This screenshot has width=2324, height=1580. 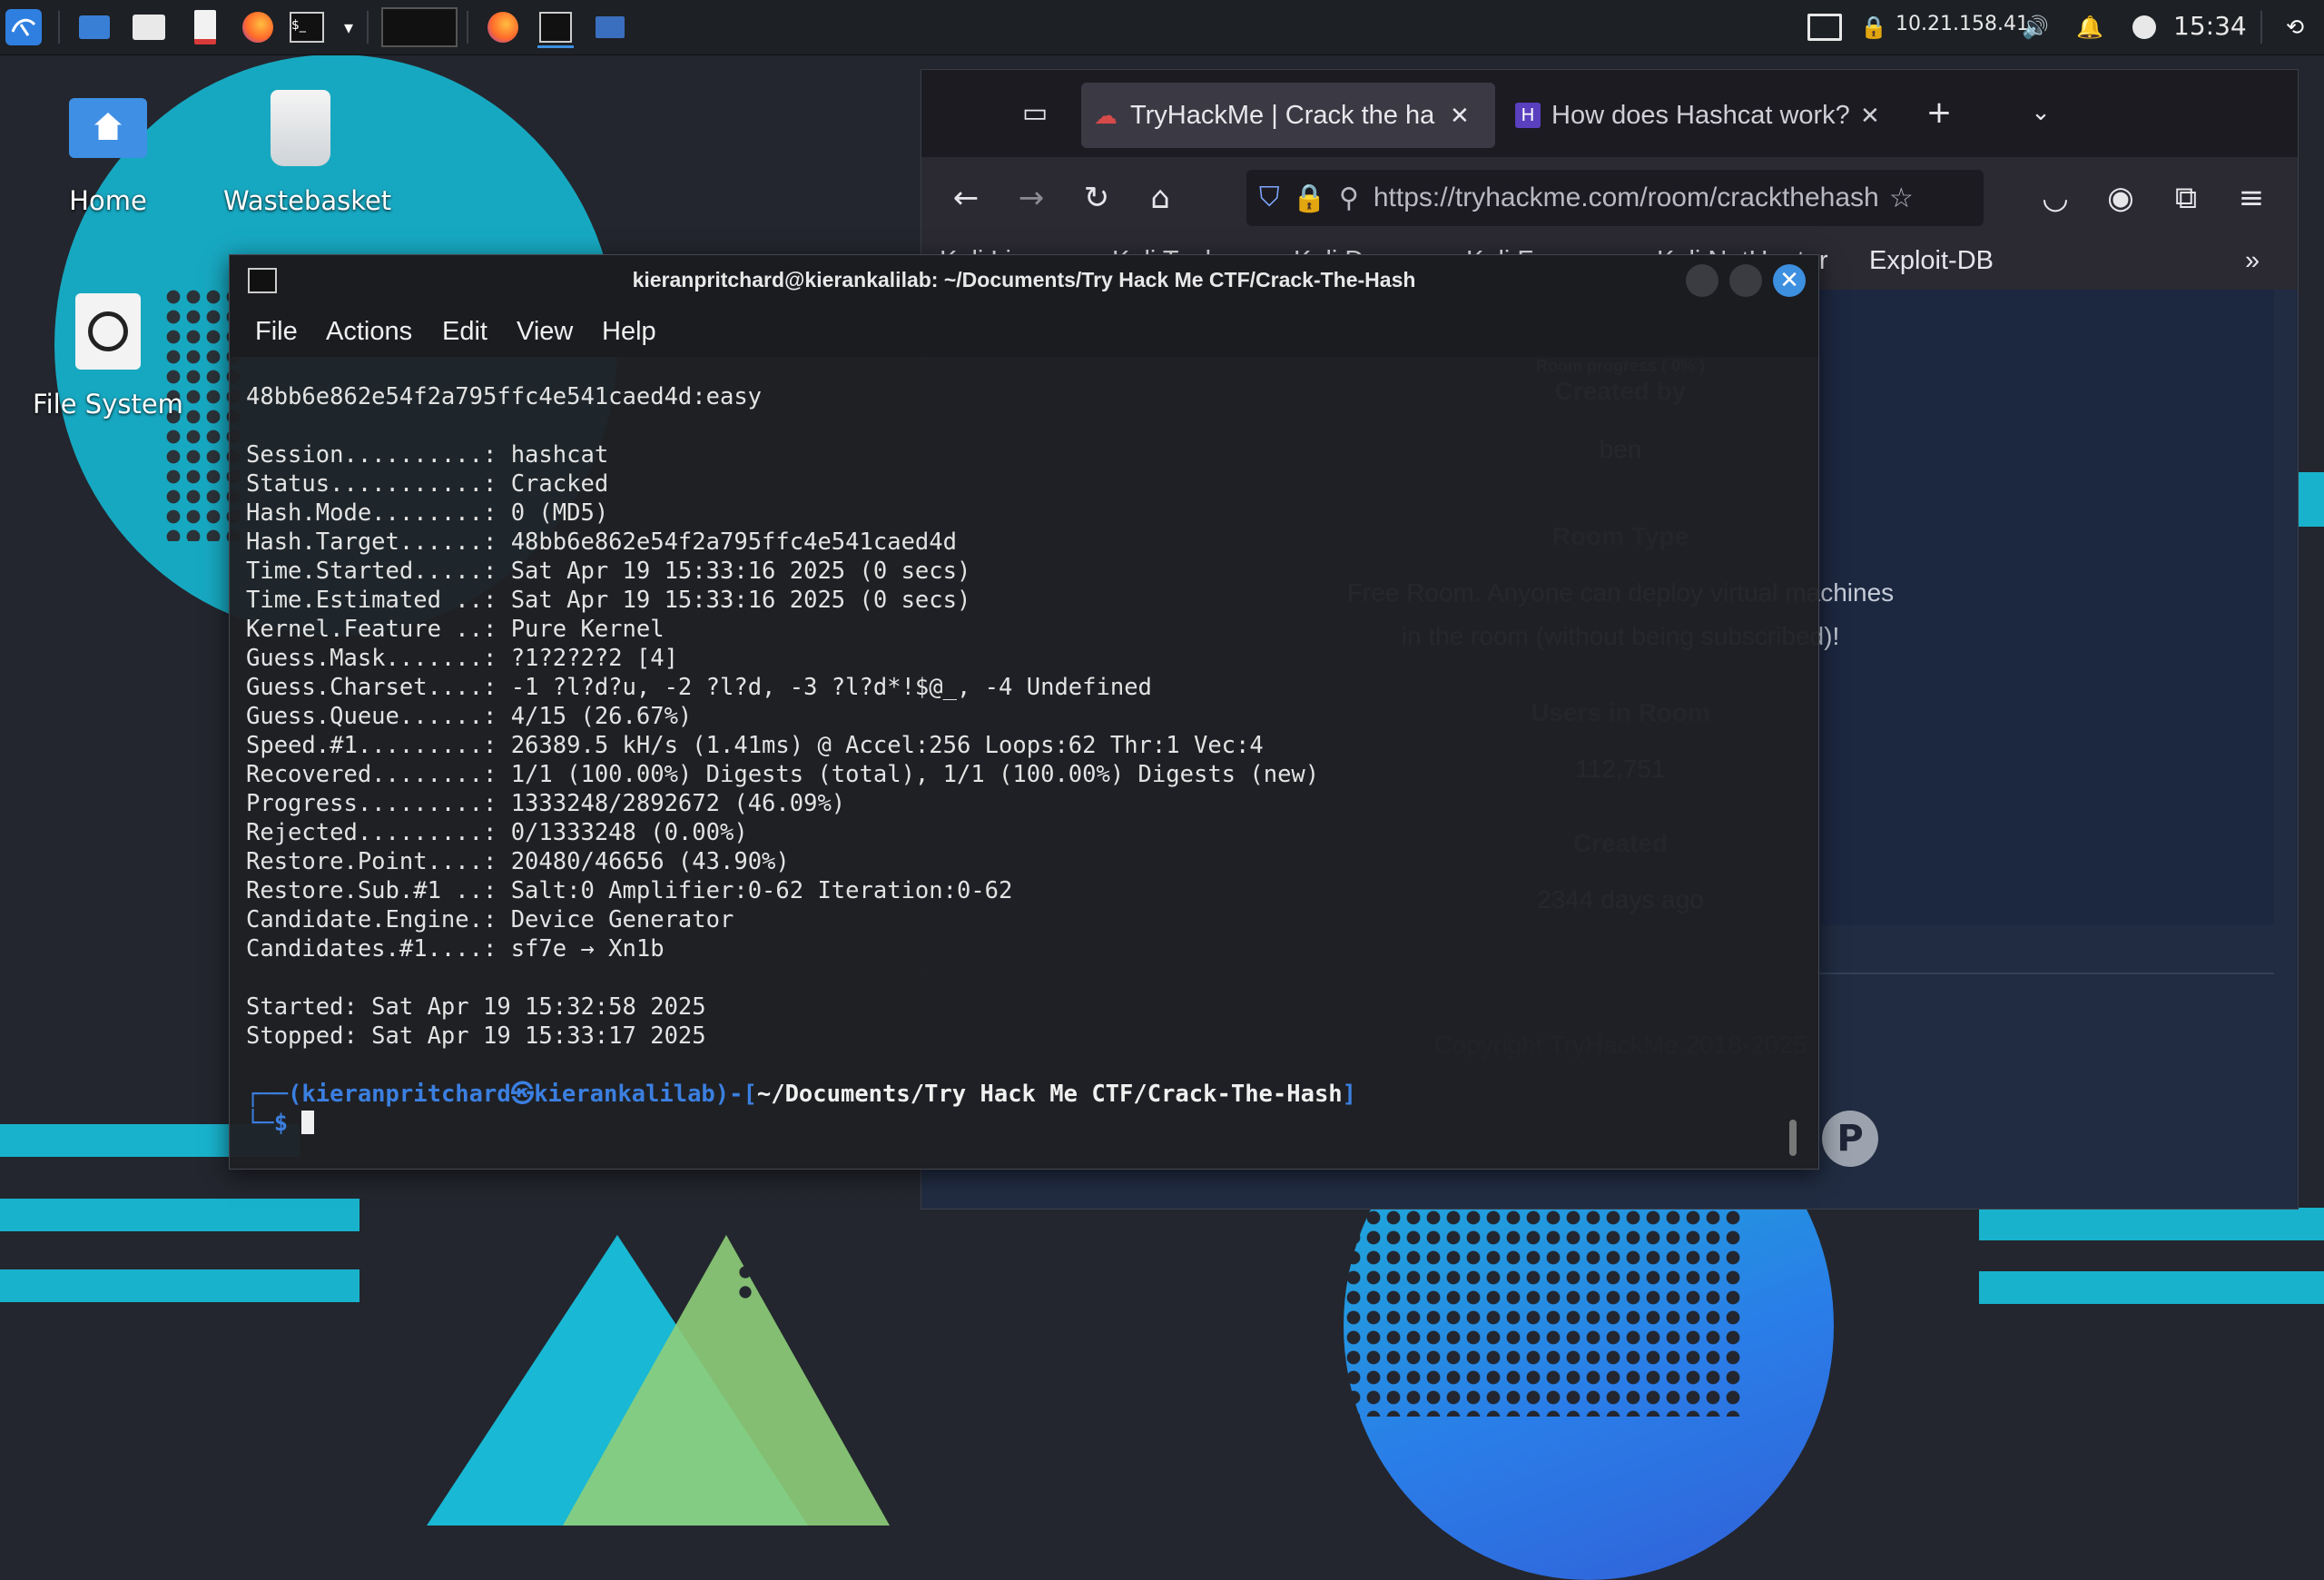 I want to click on wallpaper-dots, so click(x=1543, y=1313).